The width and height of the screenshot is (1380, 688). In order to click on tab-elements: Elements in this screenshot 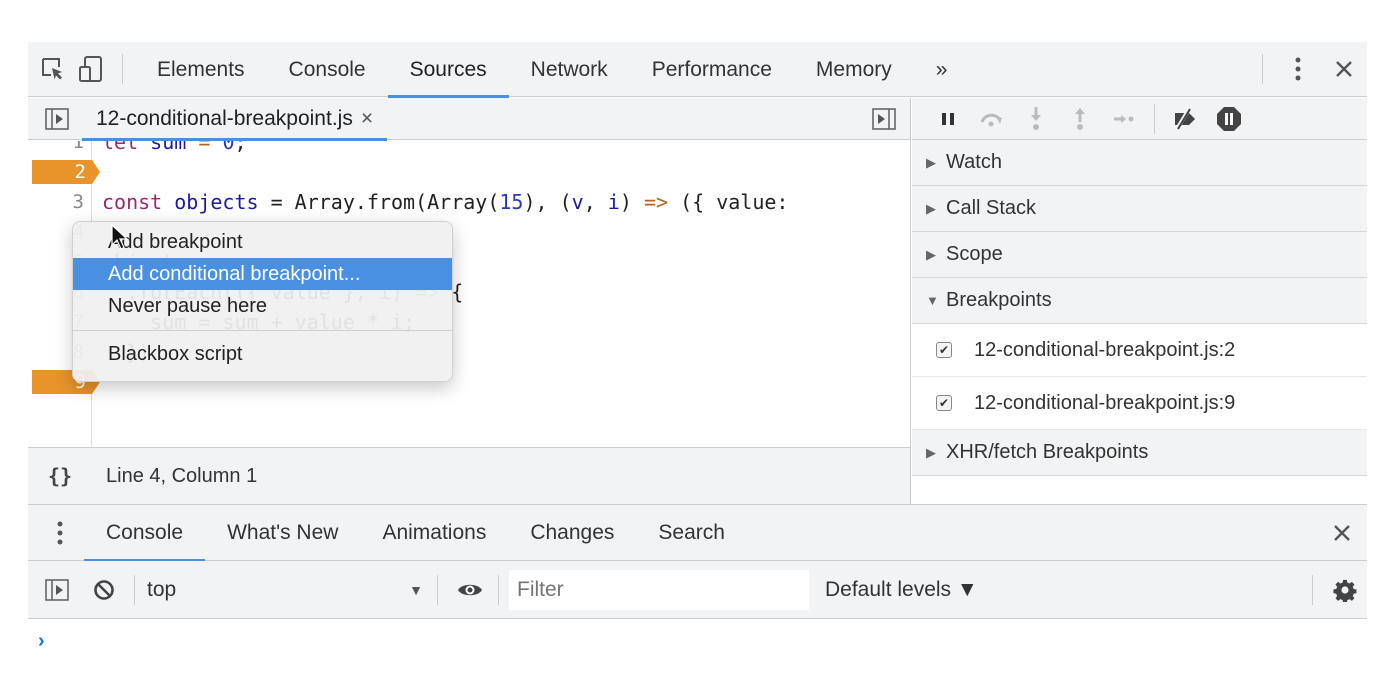, I will do `click(201, 69)`.